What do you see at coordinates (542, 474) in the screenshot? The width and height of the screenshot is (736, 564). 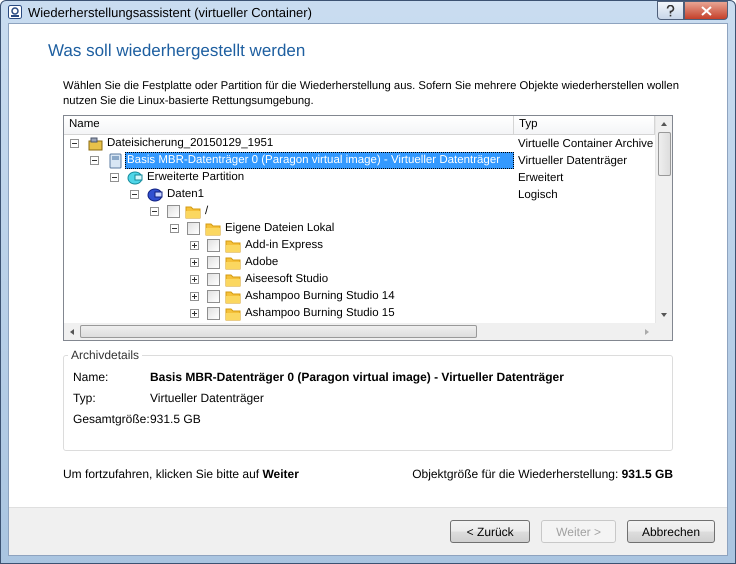 I see `size-summary: Objektgröße für die Wiederherstellung: 931.5 GB` at bounding box center [542, 474].